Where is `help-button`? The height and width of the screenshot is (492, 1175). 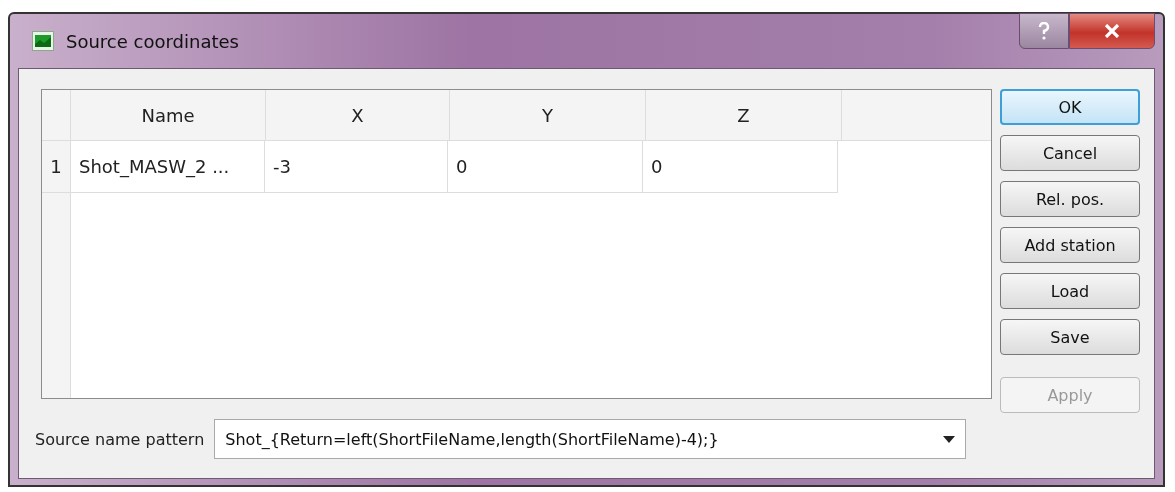
help-button is located at coordinates (1044, 31).